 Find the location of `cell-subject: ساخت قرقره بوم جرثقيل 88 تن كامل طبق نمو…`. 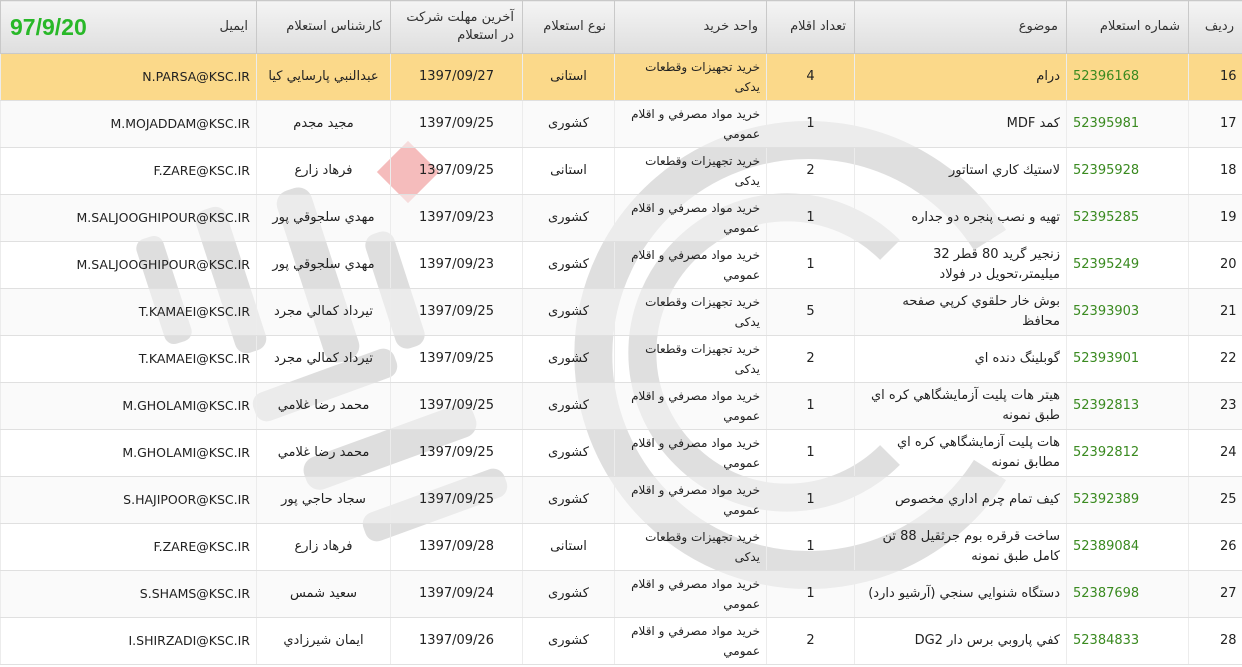

cell-subject: ساخت قرقره بوم جرثقيل 88 تن كامل طبق نمو… is located at coordinates (960, 547).